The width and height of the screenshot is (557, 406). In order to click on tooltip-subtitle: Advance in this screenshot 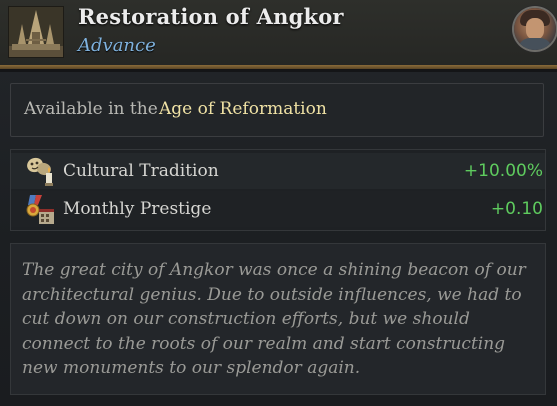, I will do `click(117, 45)`.